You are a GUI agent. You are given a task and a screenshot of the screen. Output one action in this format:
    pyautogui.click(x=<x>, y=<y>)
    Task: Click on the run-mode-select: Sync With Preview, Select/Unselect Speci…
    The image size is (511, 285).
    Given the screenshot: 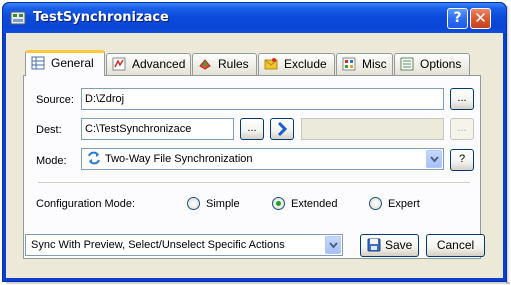 What is the action you would take?
    pyautogui.click(x=184, y=245)
    